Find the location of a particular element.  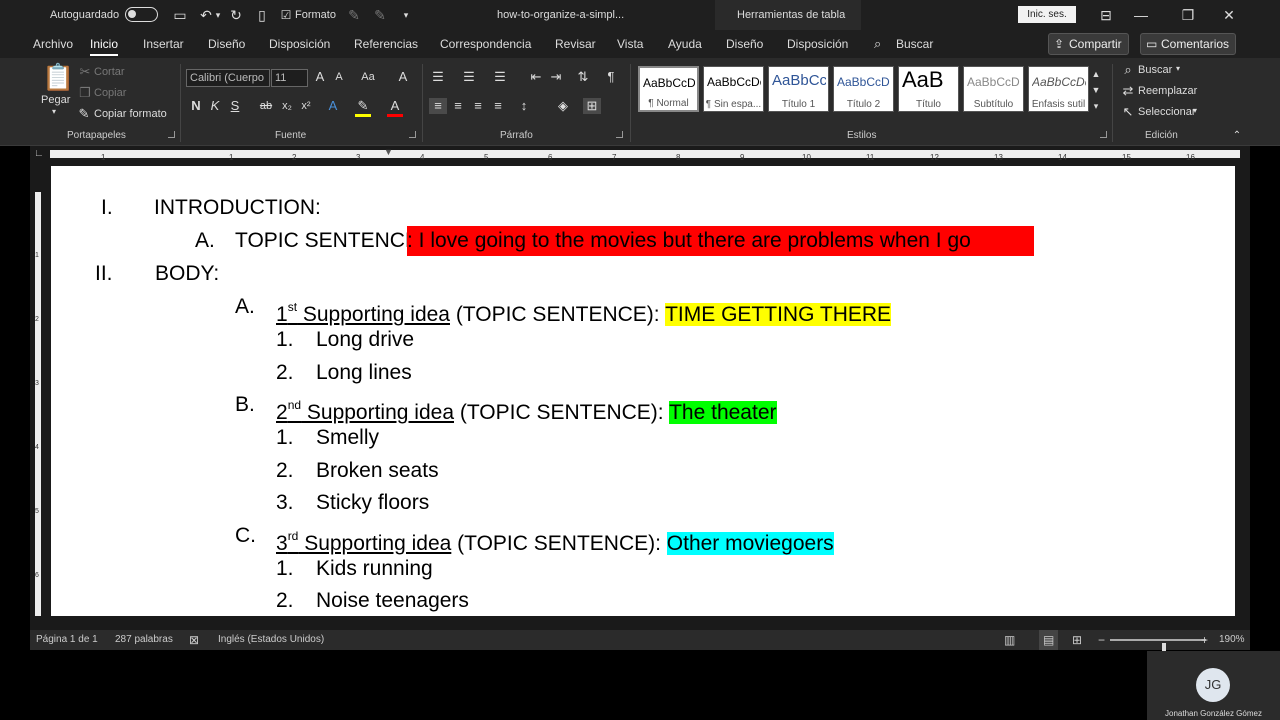

bullets-icon: ☰ is located at coordinates (438, 77).